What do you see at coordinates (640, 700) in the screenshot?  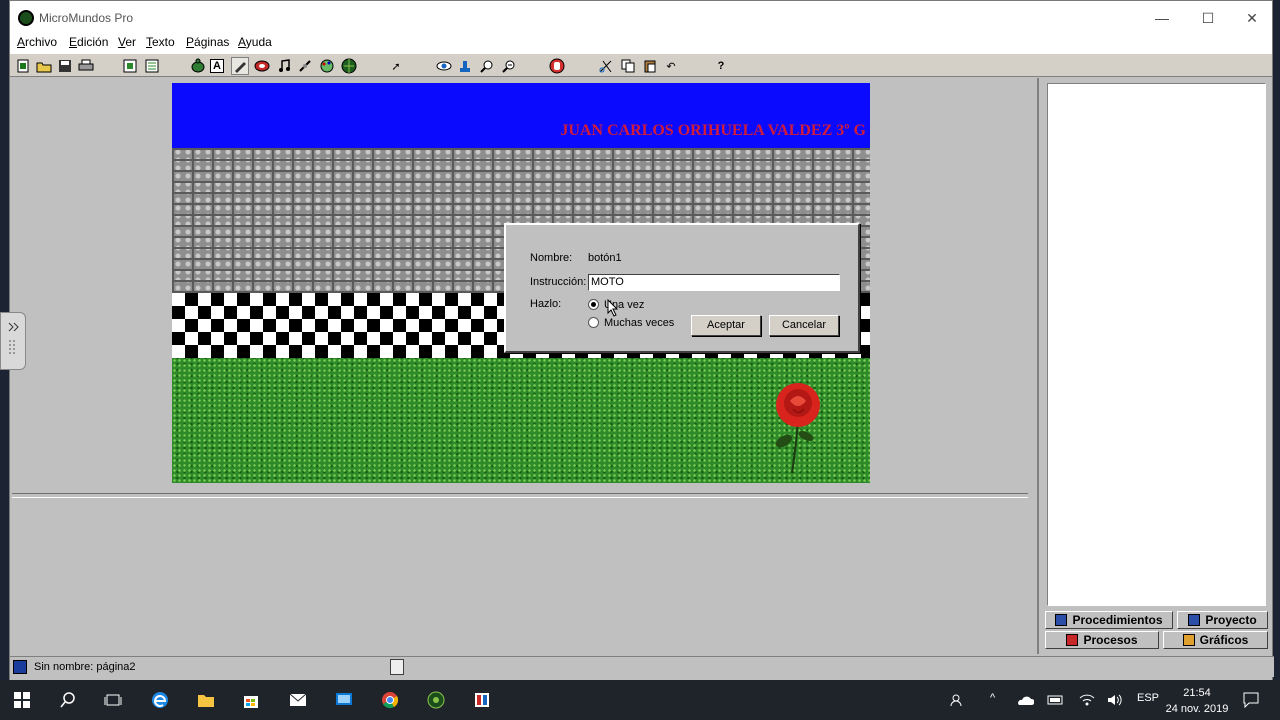 I see `windows-taskbar: ^ ESP 21:54 24 nov. 2019` at bounding box center [640, 700].